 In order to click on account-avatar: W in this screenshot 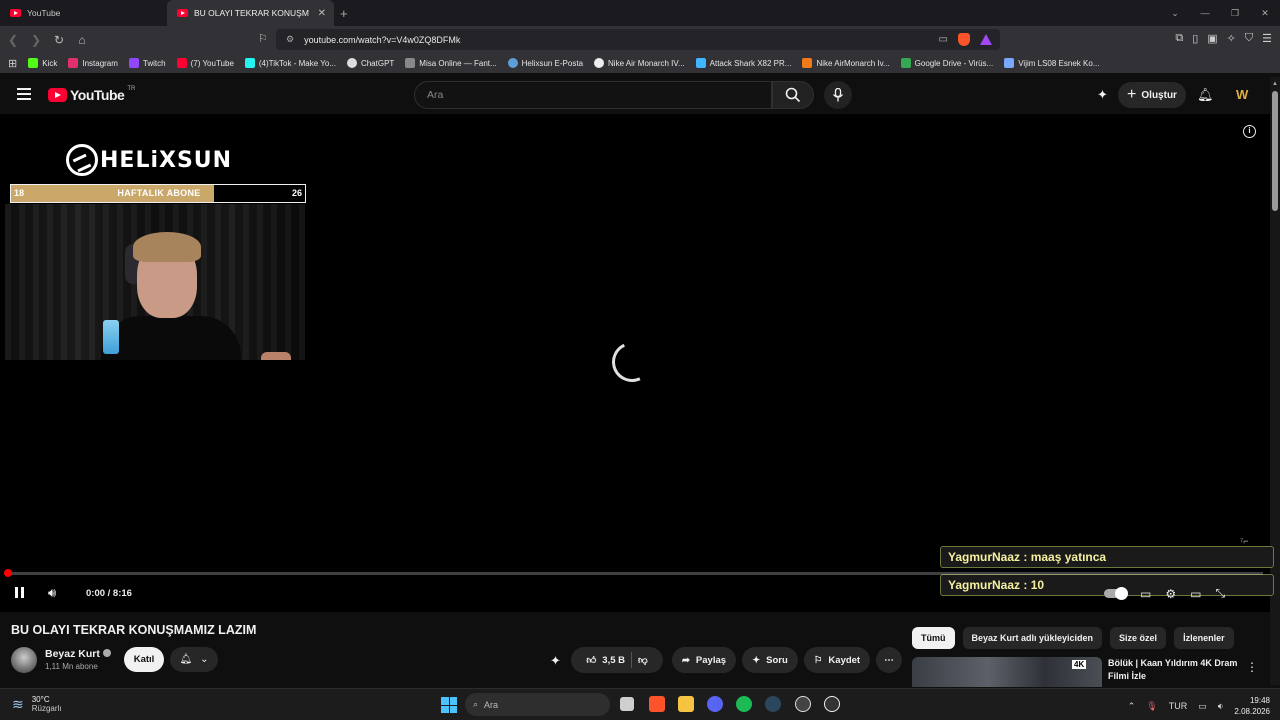, I will do `click(1242, 94)`.